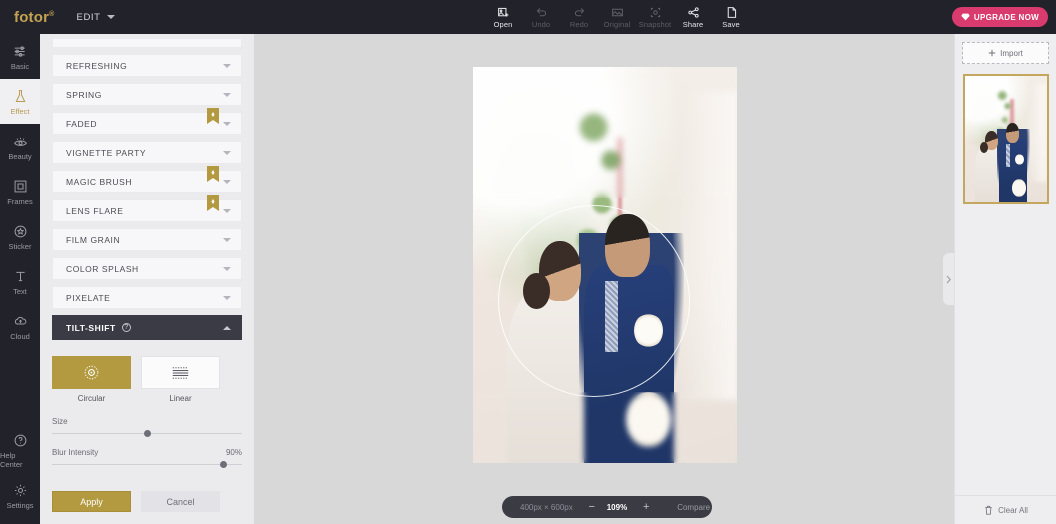 Image resolution: width=1056 pixels, height=524 pixels. I want to click on thumbnail-groom-head, so click(1012, 132).